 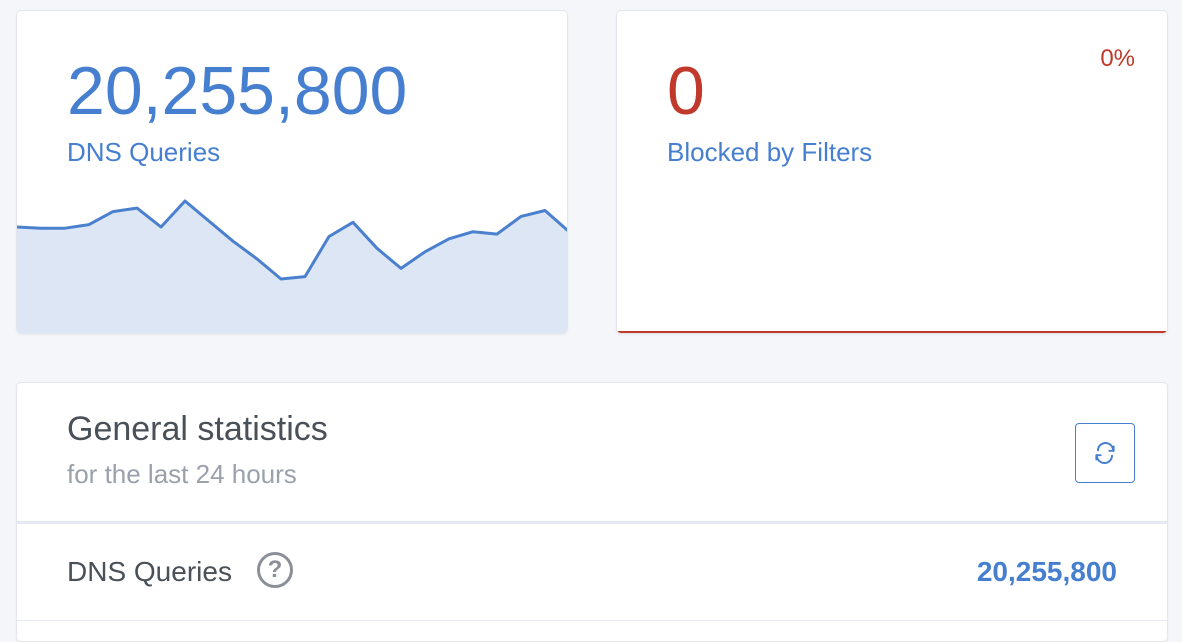 What do you see at coordinates (237, 91) in the screenshot?
I see `dns-queries-count: 20,255,800` at bounding box center [237, 91].